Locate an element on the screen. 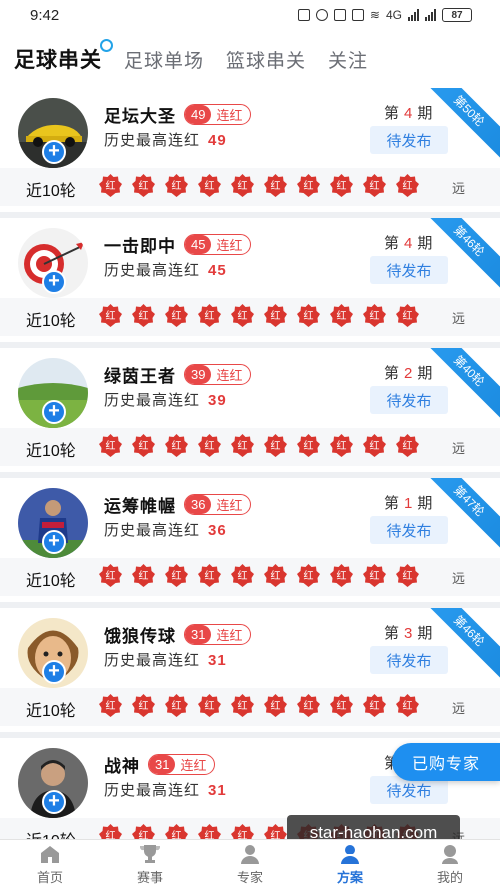 The image size is (500, 889). expert-name: 一击即中 is located at coordinates (140, 246).